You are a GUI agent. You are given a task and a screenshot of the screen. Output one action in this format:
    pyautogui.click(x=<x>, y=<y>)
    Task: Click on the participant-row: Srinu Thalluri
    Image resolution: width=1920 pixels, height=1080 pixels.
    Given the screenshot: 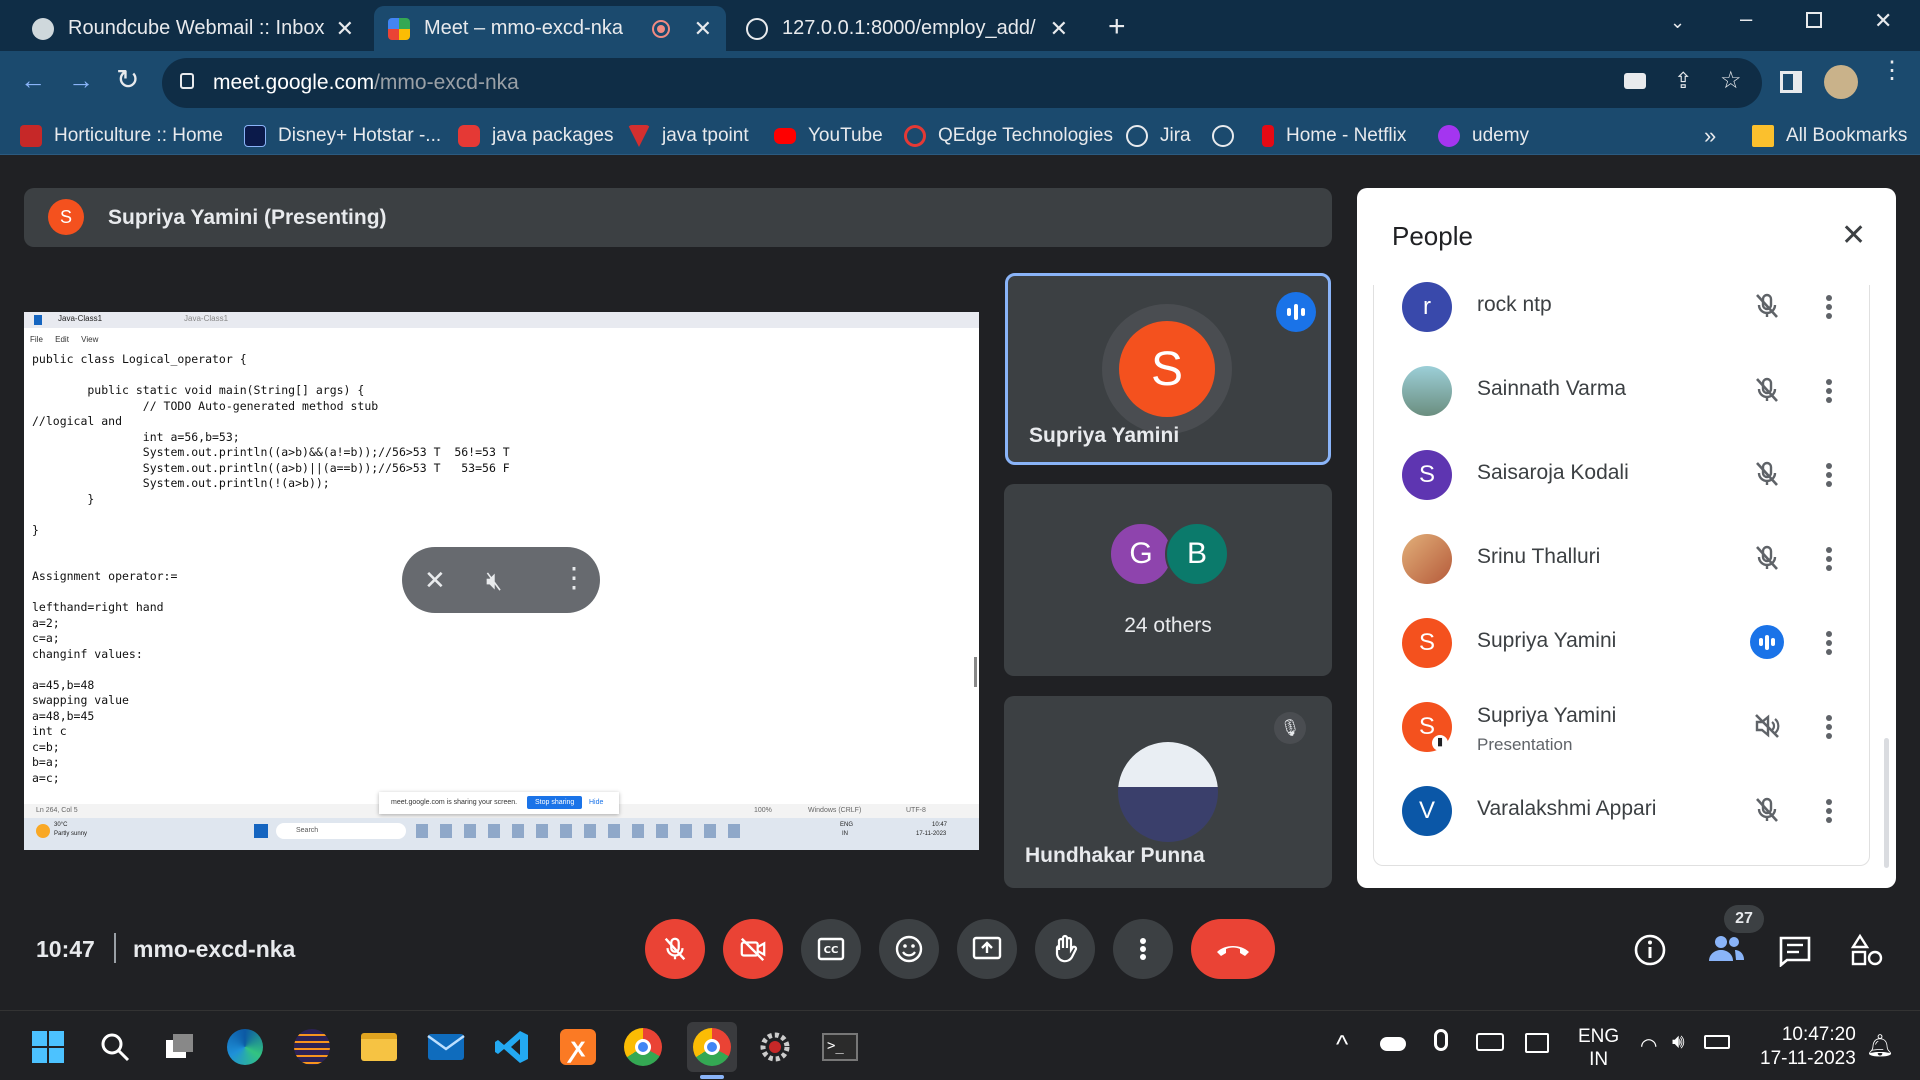 What is the action you would take?
    pyautogui.click(x=1637, y=559)
    